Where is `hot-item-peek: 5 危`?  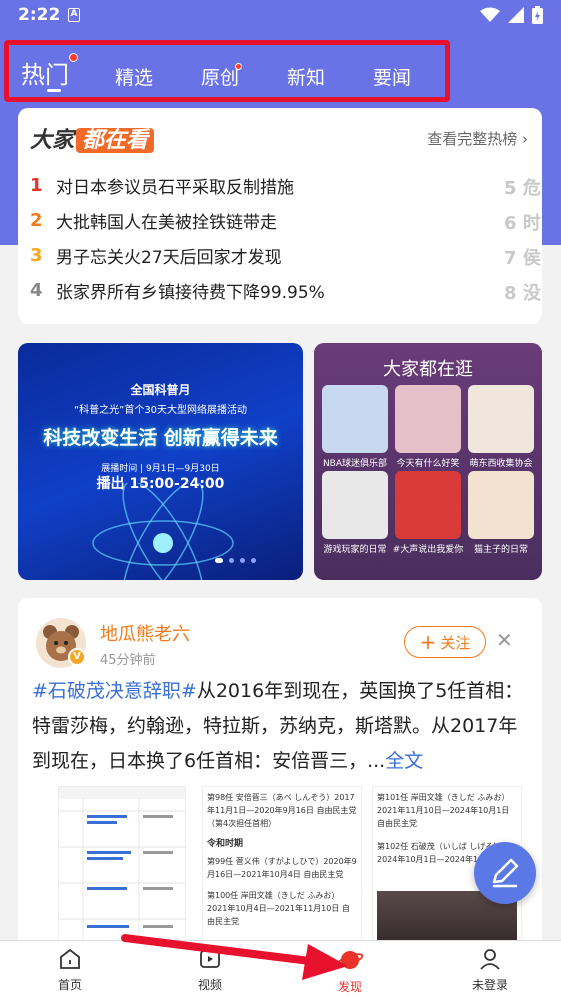
hot-item-peek: 5 危 is located at coordinates (522, 188).